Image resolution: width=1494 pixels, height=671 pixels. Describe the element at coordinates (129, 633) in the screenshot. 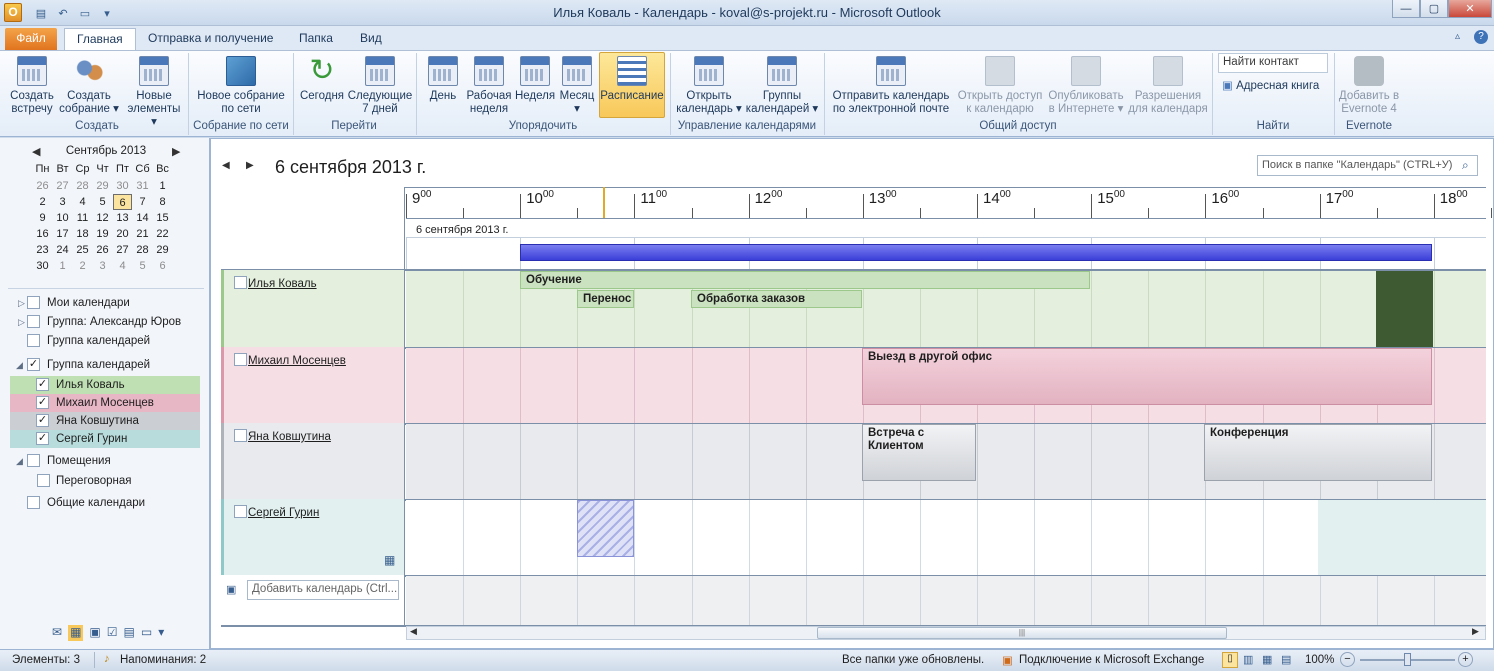

I see `notes-icon: ▤` at that location.